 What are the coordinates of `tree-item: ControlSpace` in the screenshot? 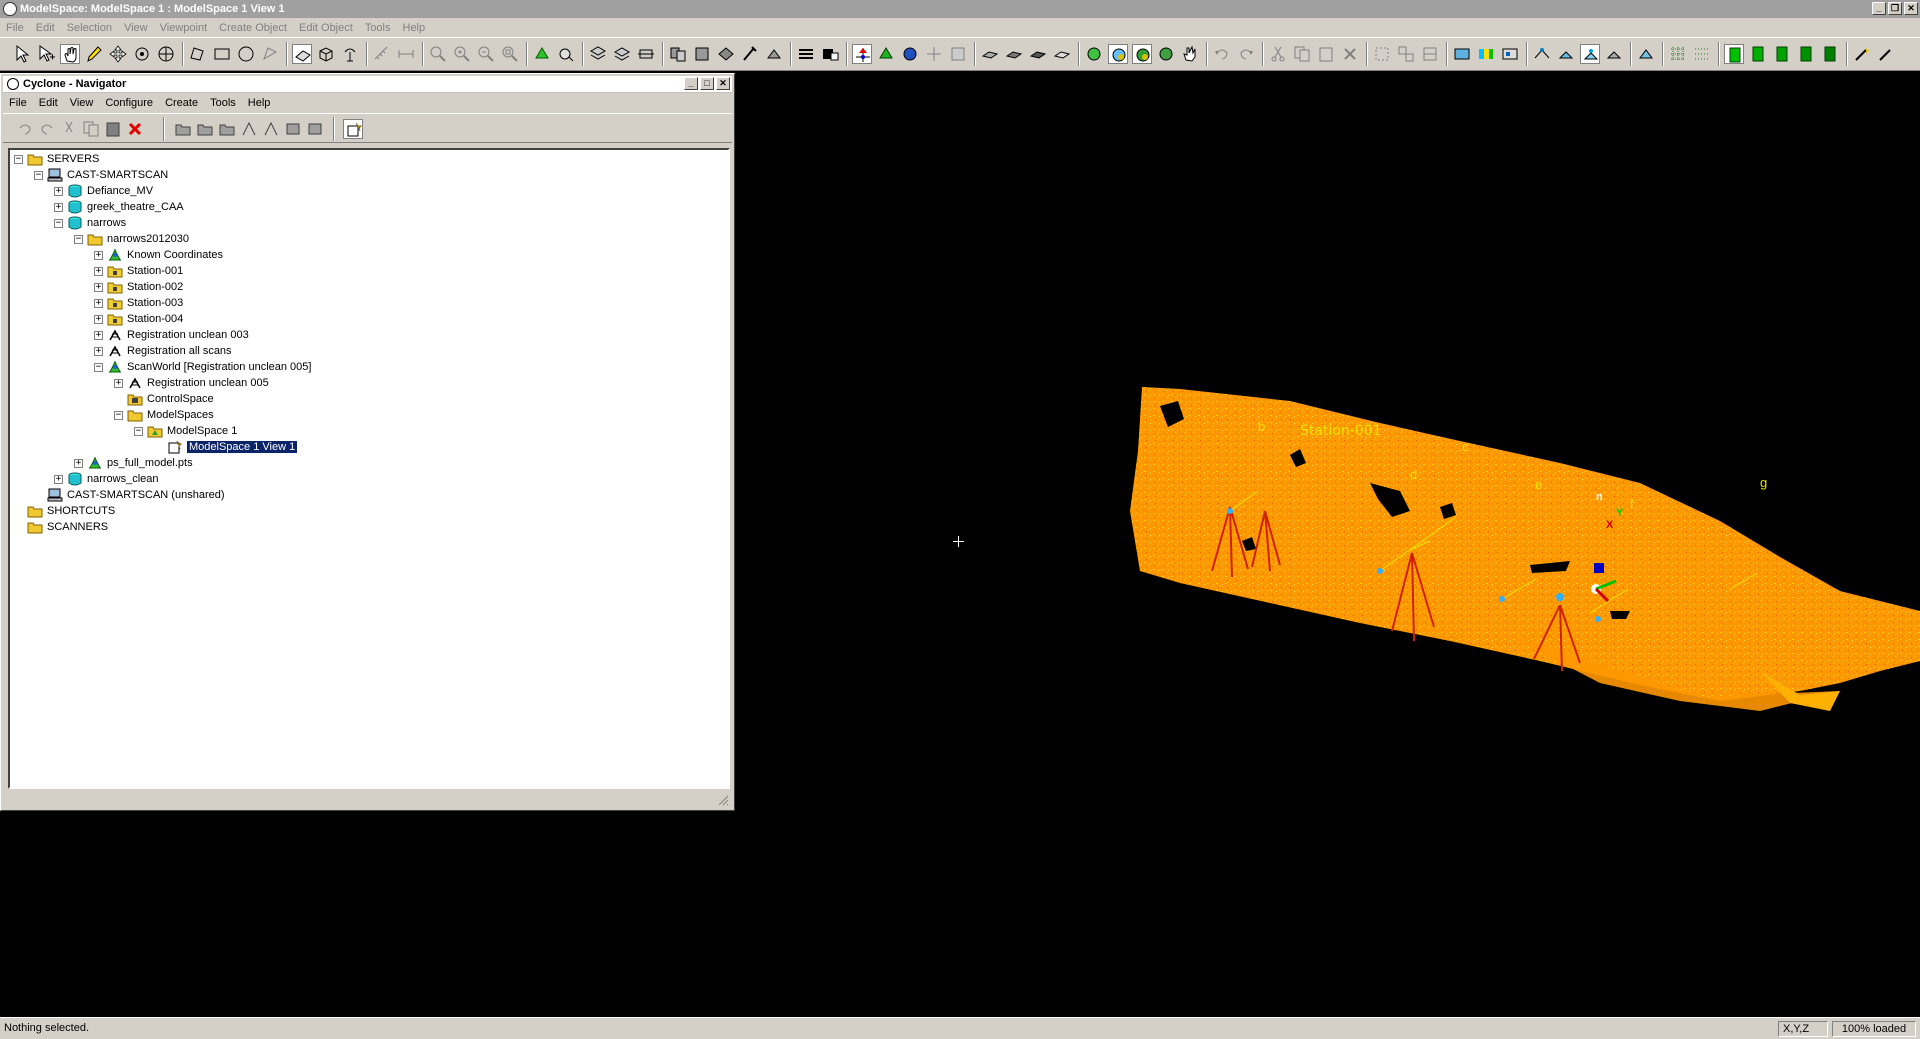 It's located at (164, 399).